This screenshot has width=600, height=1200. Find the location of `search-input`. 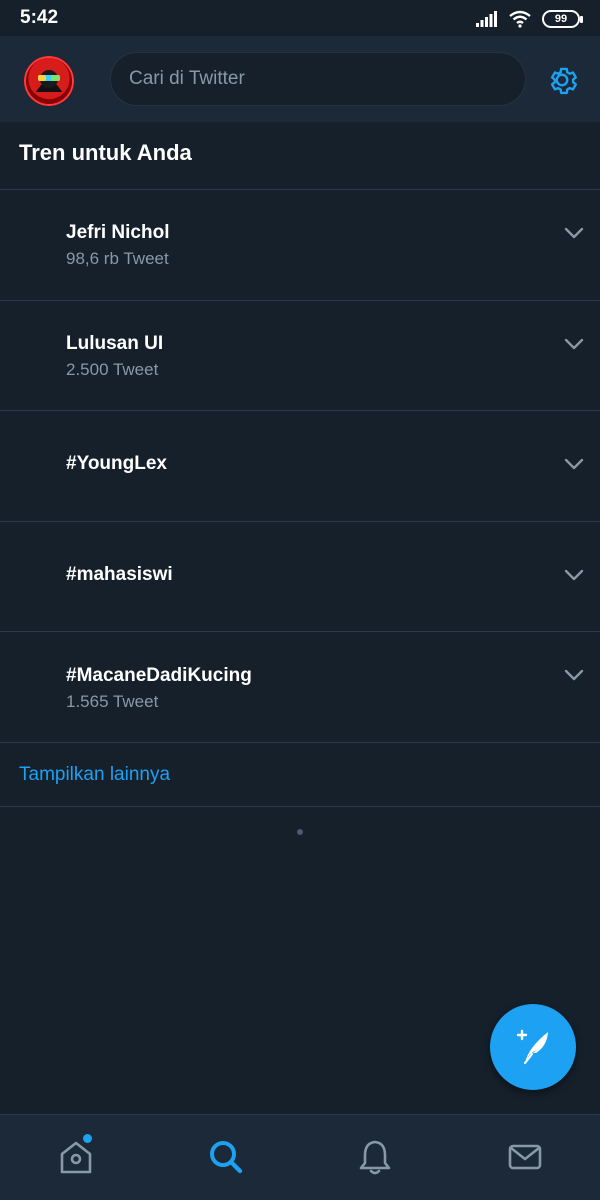

search-input is located at coordinates (327, 79).